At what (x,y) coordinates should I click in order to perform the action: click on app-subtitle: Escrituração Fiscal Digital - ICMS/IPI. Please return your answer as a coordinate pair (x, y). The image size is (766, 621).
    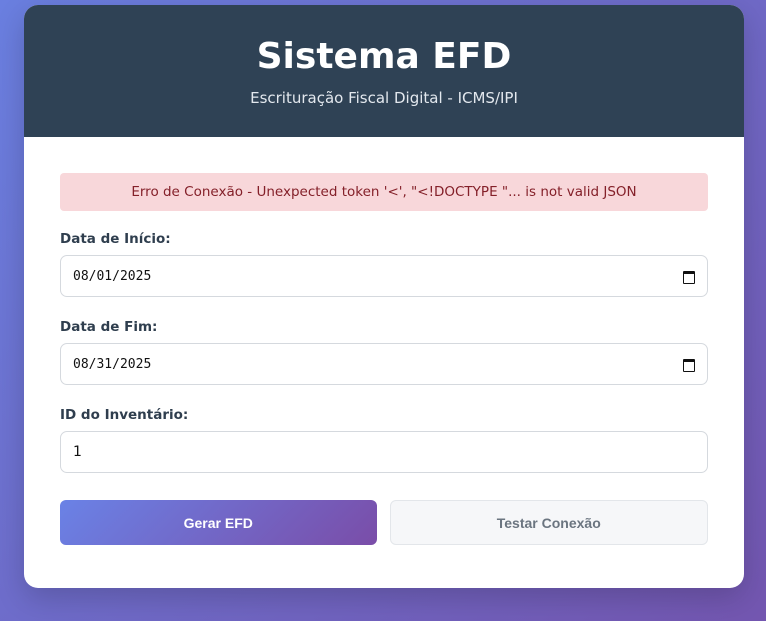
    Looking at the image, I should click on (384, 98).